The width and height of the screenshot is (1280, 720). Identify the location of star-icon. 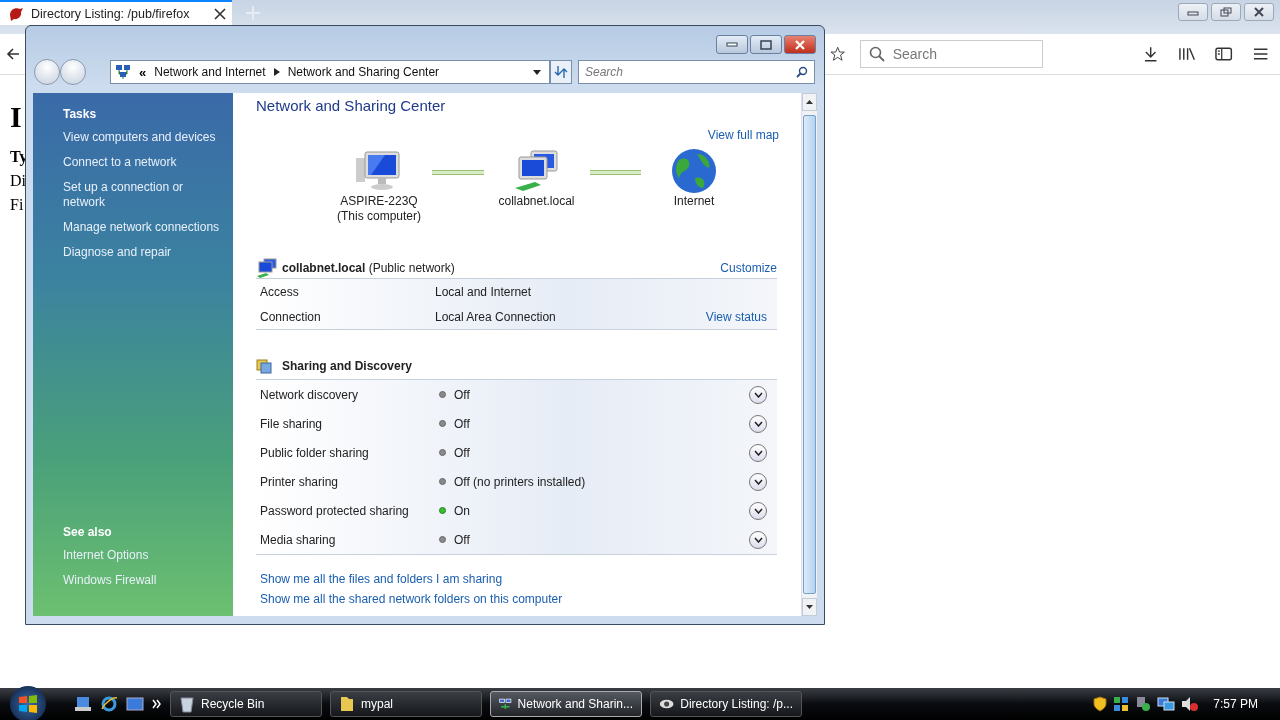
(838, 54).